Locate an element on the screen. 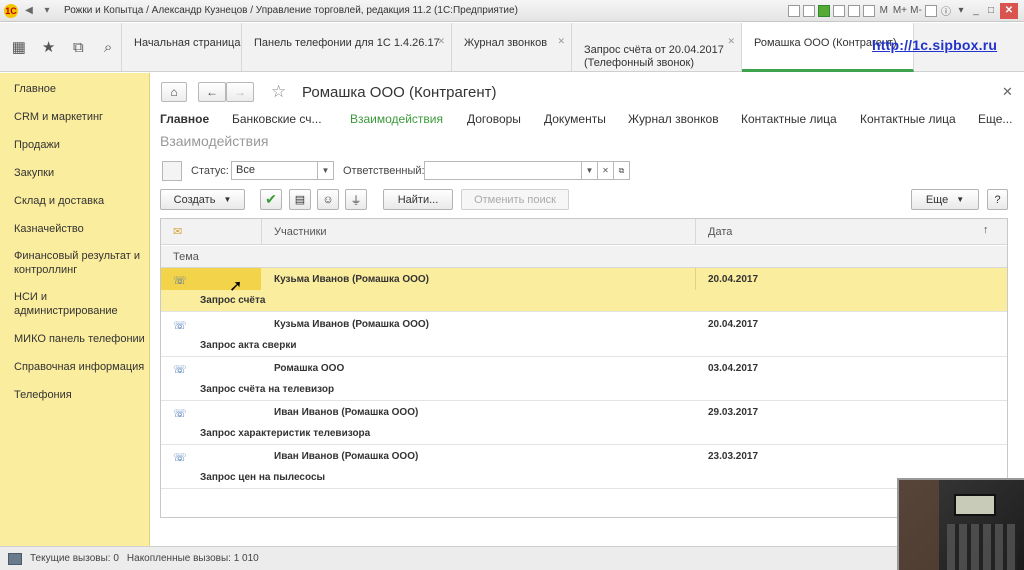 The image size is (1024, 570). nav-contacts: Контактные лица is located at coordinates (789, 119).